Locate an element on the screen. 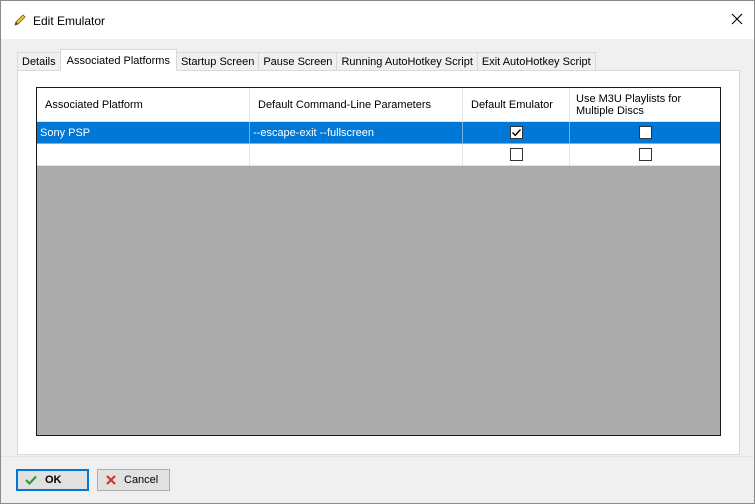  x-icon is located at coordinates (111, 480).